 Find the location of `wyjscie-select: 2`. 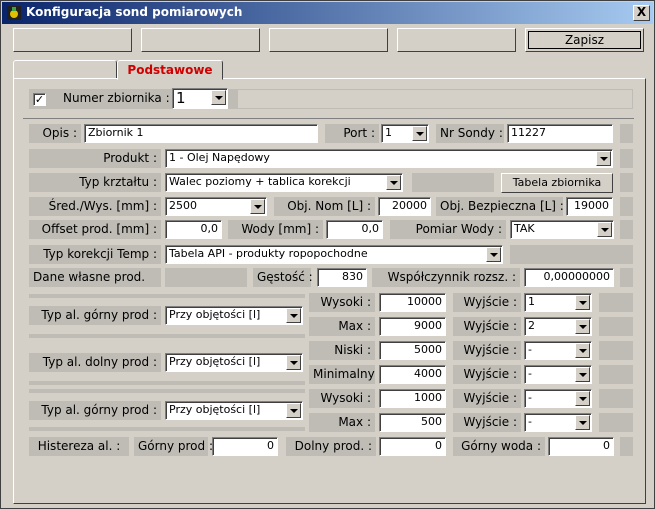

wyjscie-select: 2 is located at coordinates (558, 326).